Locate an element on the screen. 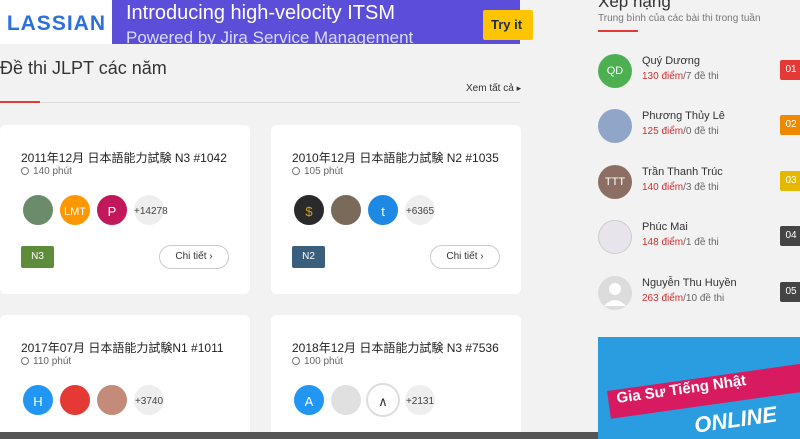 The image size is (800, 439). ranking-name: Trần Thanh Trúc is located at coordinates (682, 172).